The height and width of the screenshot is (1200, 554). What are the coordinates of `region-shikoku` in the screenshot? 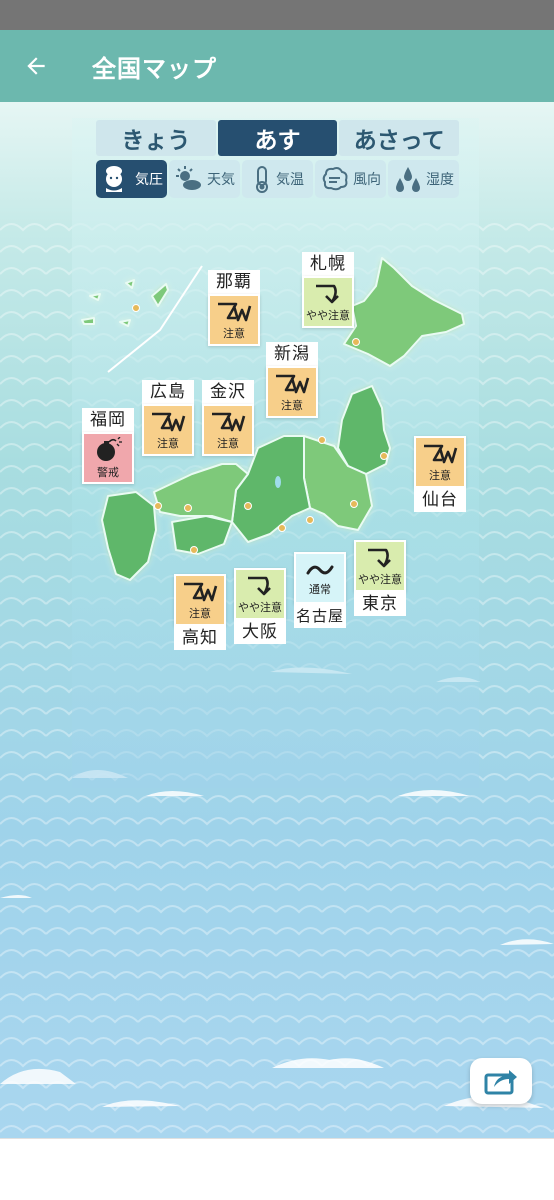 It's located at (202, 535).